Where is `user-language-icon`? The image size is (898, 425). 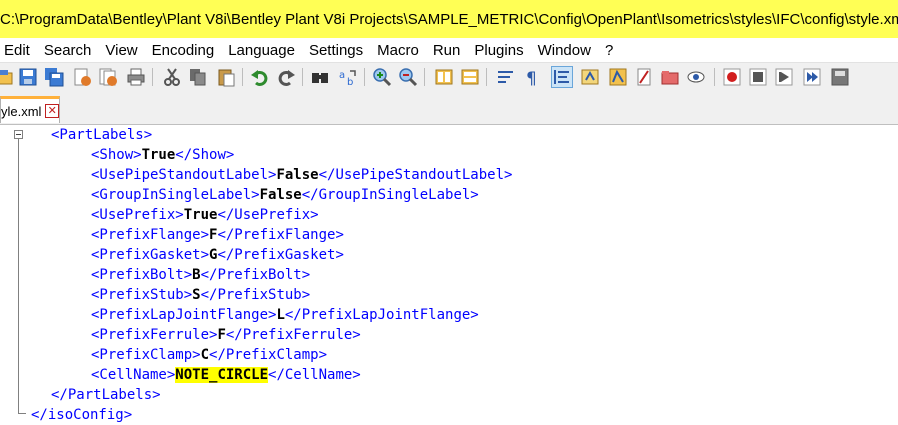 user-language-icon is located at coordinates (590, 77).